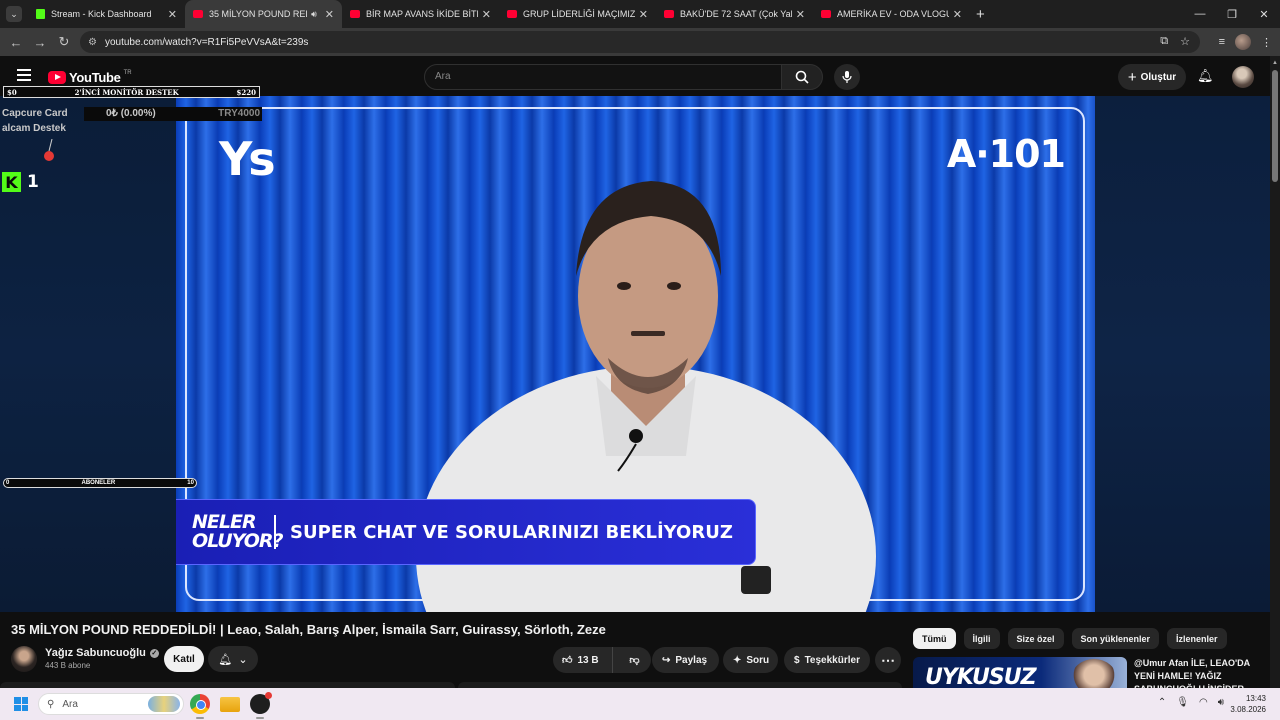  Describe the element at coordinates (275, 532) in the screenshot. I see `lower-third-divider` at that location.